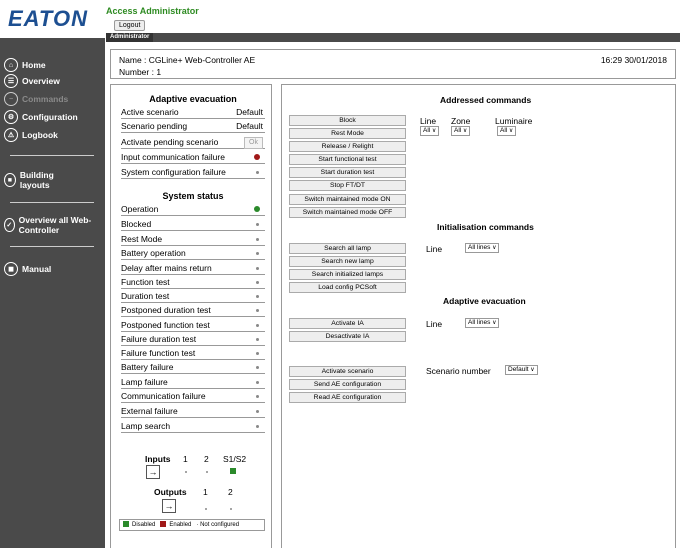 Image resolution: width=680 pixels, height=548 pixels. Describe the element at coordinates (347, 323) in the screenshot. I see `command-button: Activate IA` at that location.